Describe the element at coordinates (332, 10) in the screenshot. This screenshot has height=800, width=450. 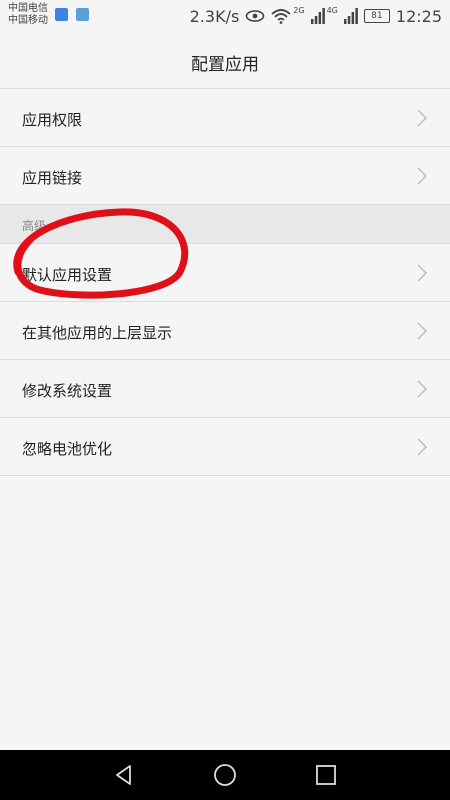
I see `net-badge-4g: 4G` at that location.